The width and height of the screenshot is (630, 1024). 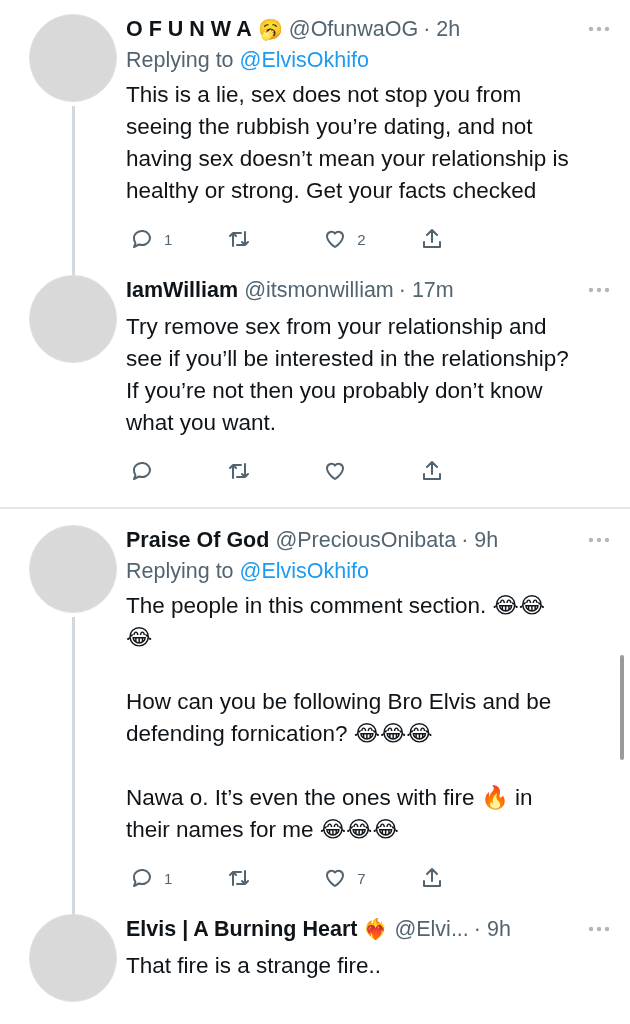 What do you see at coordinates (319, 290) in the screenshot?
I see `user-handle: @itsmonwilliam` at bounding box center [319, 290].